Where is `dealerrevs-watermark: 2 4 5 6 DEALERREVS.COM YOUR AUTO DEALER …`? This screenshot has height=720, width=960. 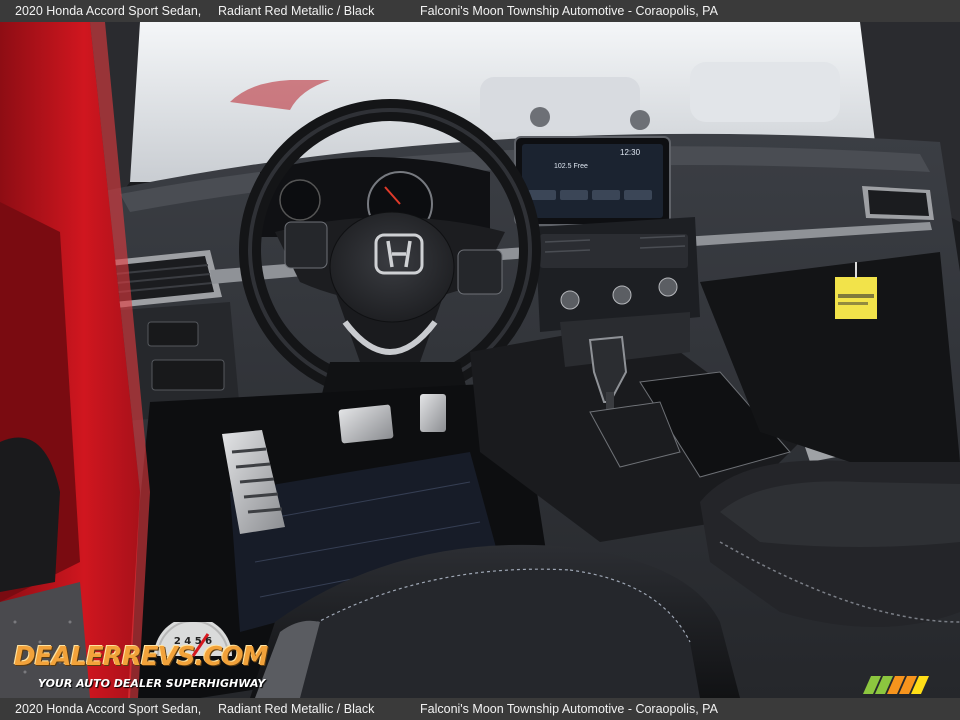 dealerrevs-watermark: 2 4 5 6 DEALERREVS.COM YOUR AUTO DEALER … is located at coordinates (140, 658).